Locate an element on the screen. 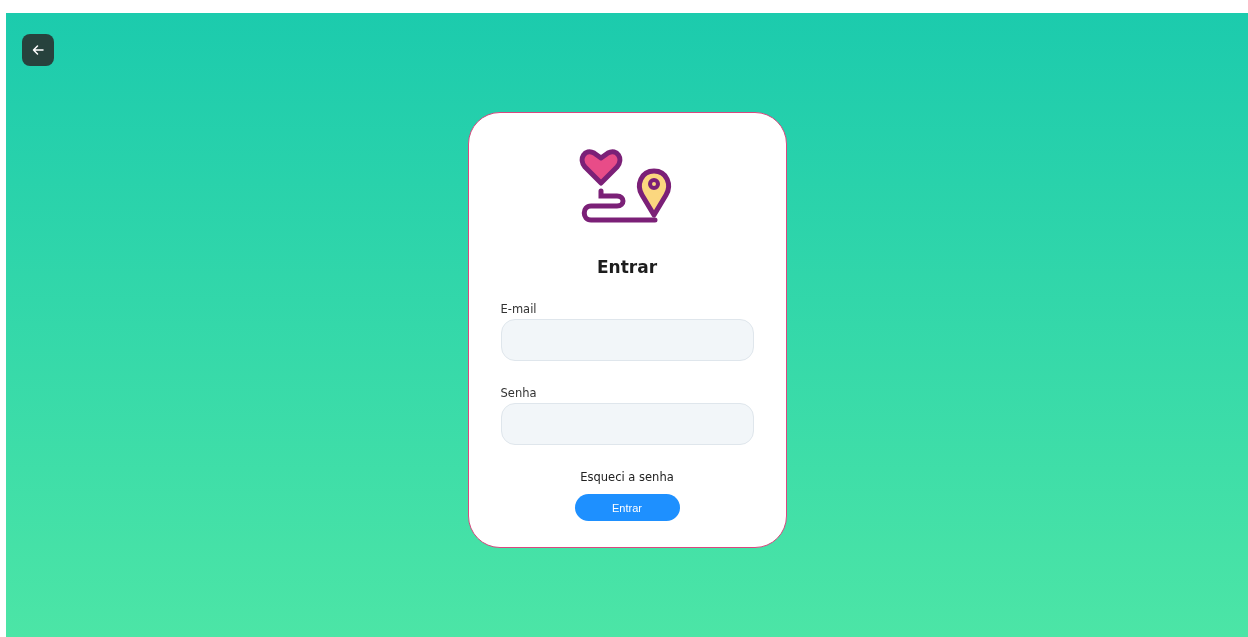 Image resolution: width=1248 pixels, height=637 pixels. field-label: E-mail is located at coordinates (519, 309).